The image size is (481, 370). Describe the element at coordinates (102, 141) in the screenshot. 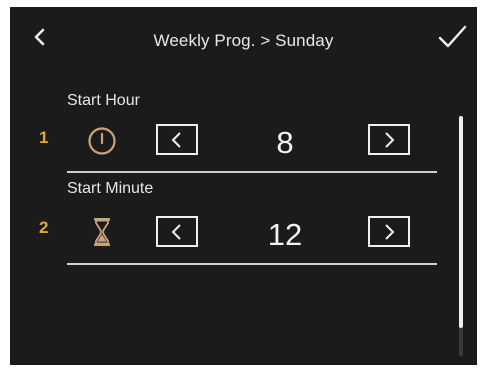

I see `clock-icon` at that location.